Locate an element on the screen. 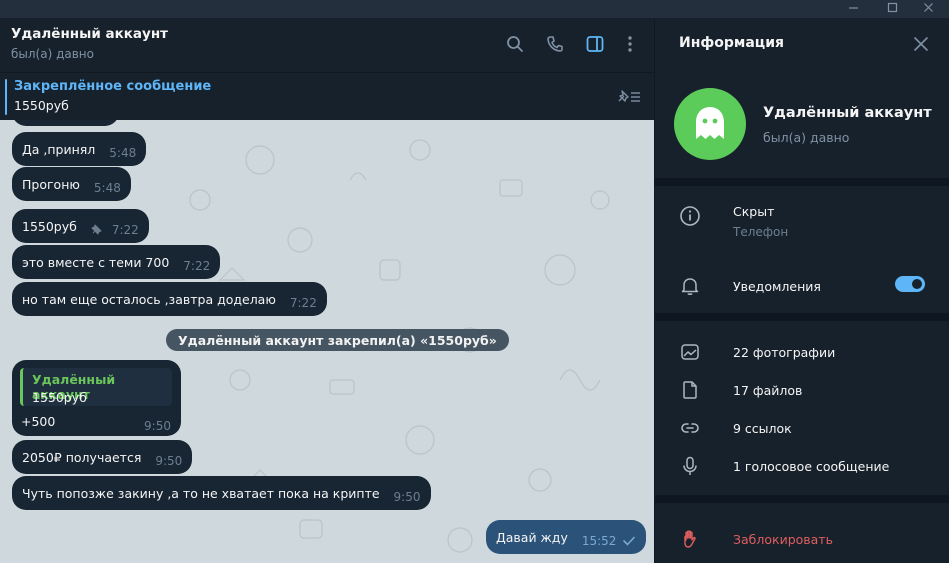 Image resolution: width=949 pixels, height=563 pixels. message-text: это вместе с теми 700 is located at coordinates (96, 262).